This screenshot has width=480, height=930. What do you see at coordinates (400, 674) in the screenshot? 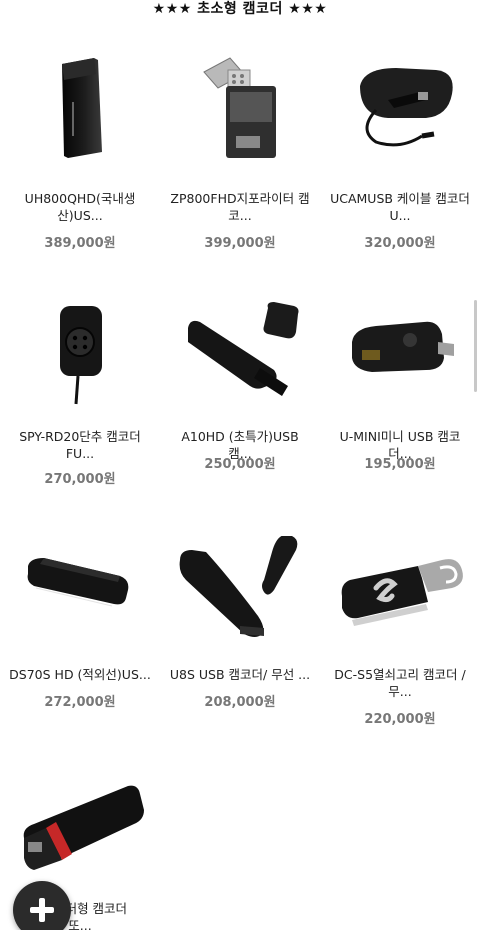
I see `product-name-line1: DC-S5열쇠고리 캠코더 /` at bounding box center [400, 674].